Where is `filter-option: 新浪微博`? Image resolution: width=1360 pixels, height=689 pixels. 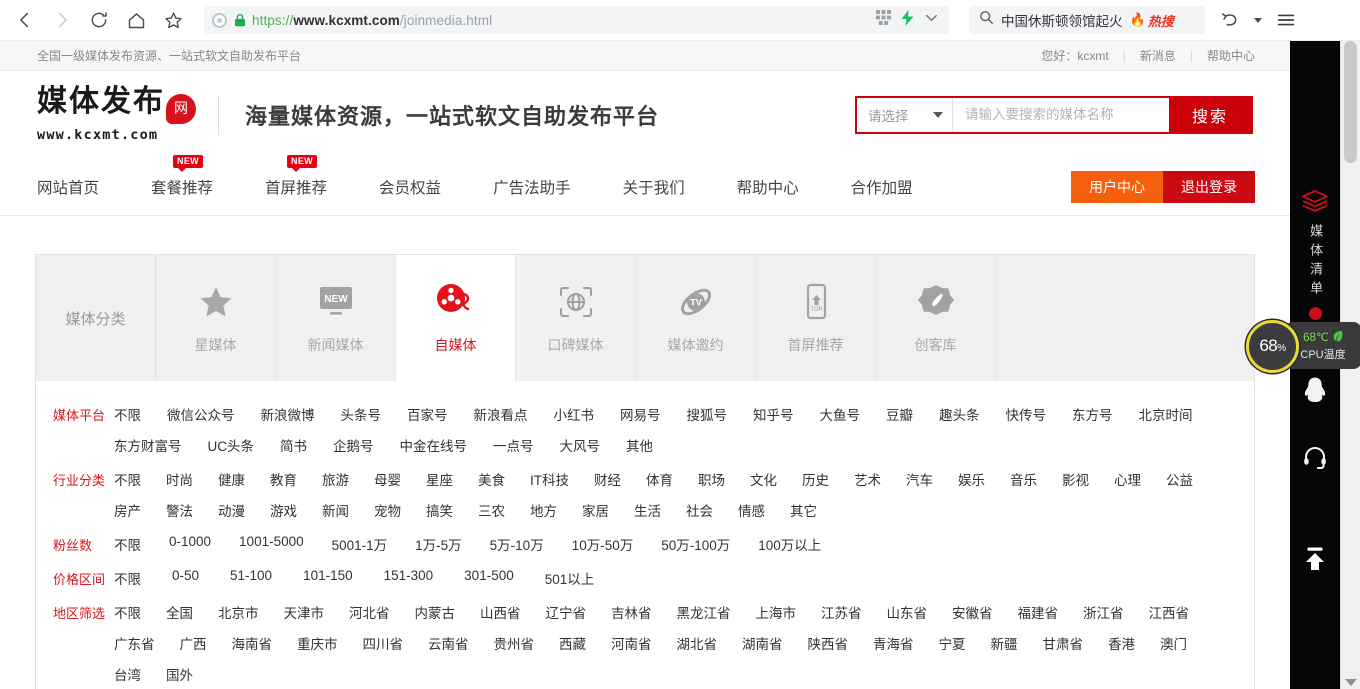 filter-option: 新浪微博 is located at coordinates (288, 414).